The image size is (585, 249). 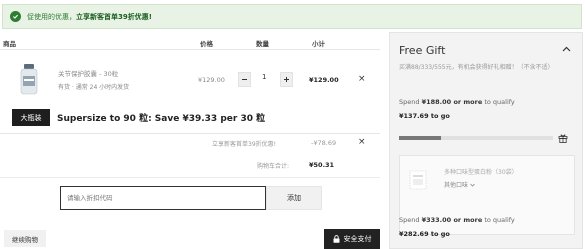 What do you see at coordinates (264, 77) in the screenshot?
I see `quantity-value: 1` at bounding box center [264, 77].